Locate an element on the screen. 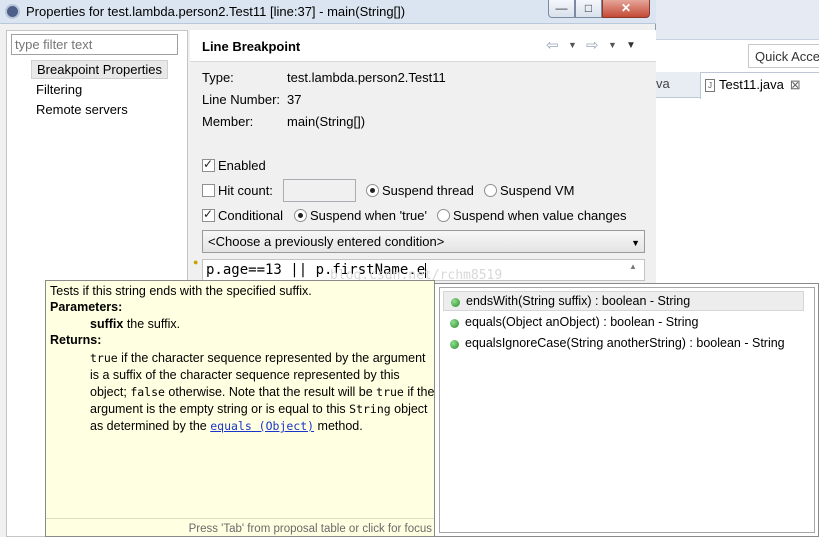 The image size is (819, 537). conditional-checkbox is located at coordinates (208, 214).